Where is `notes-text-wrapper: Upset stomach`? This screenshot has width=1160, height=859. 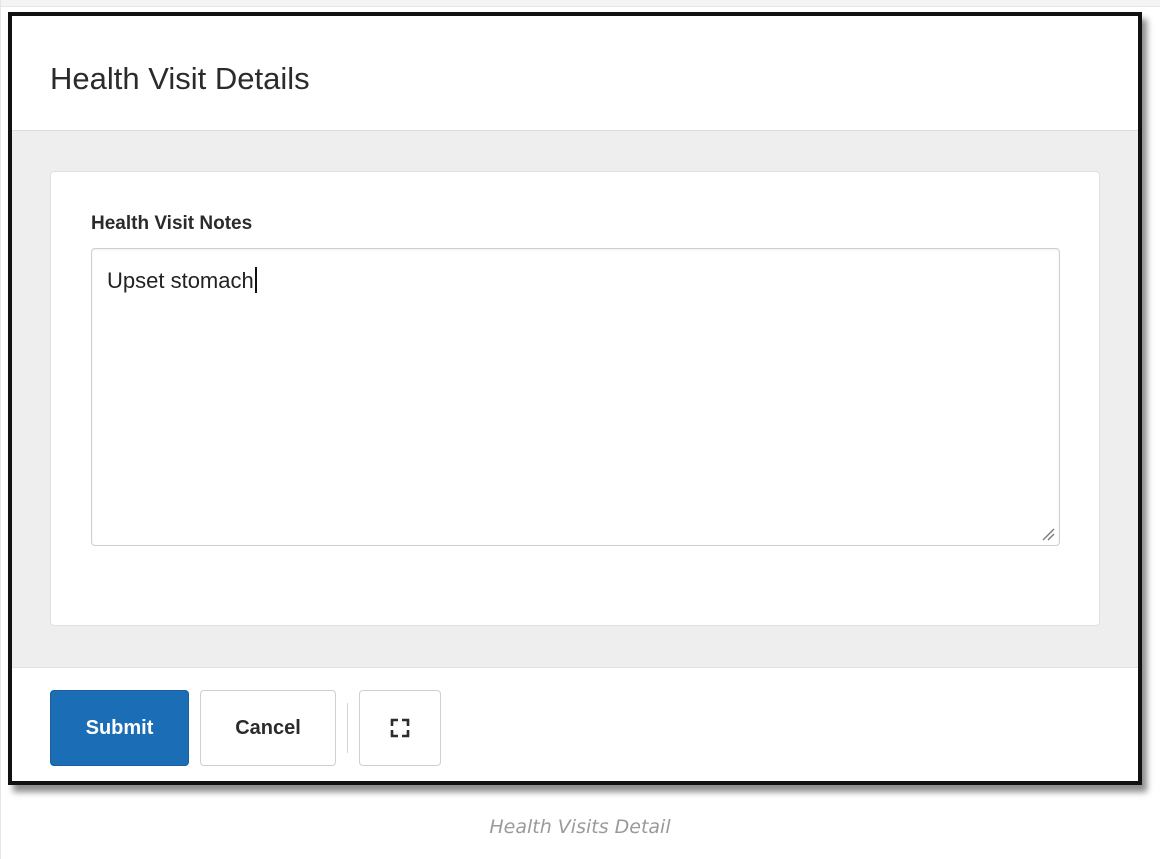
notes-text-wrapper: Upset stomach is located at coordinates (182, 280).